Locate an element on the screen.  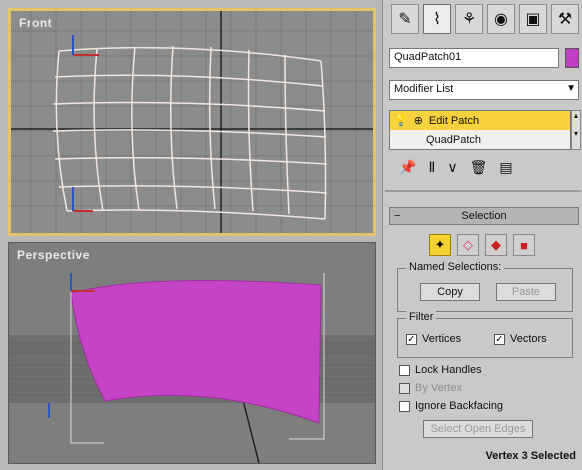
patch-icon: ◆ is located at coordinates (496, 244).